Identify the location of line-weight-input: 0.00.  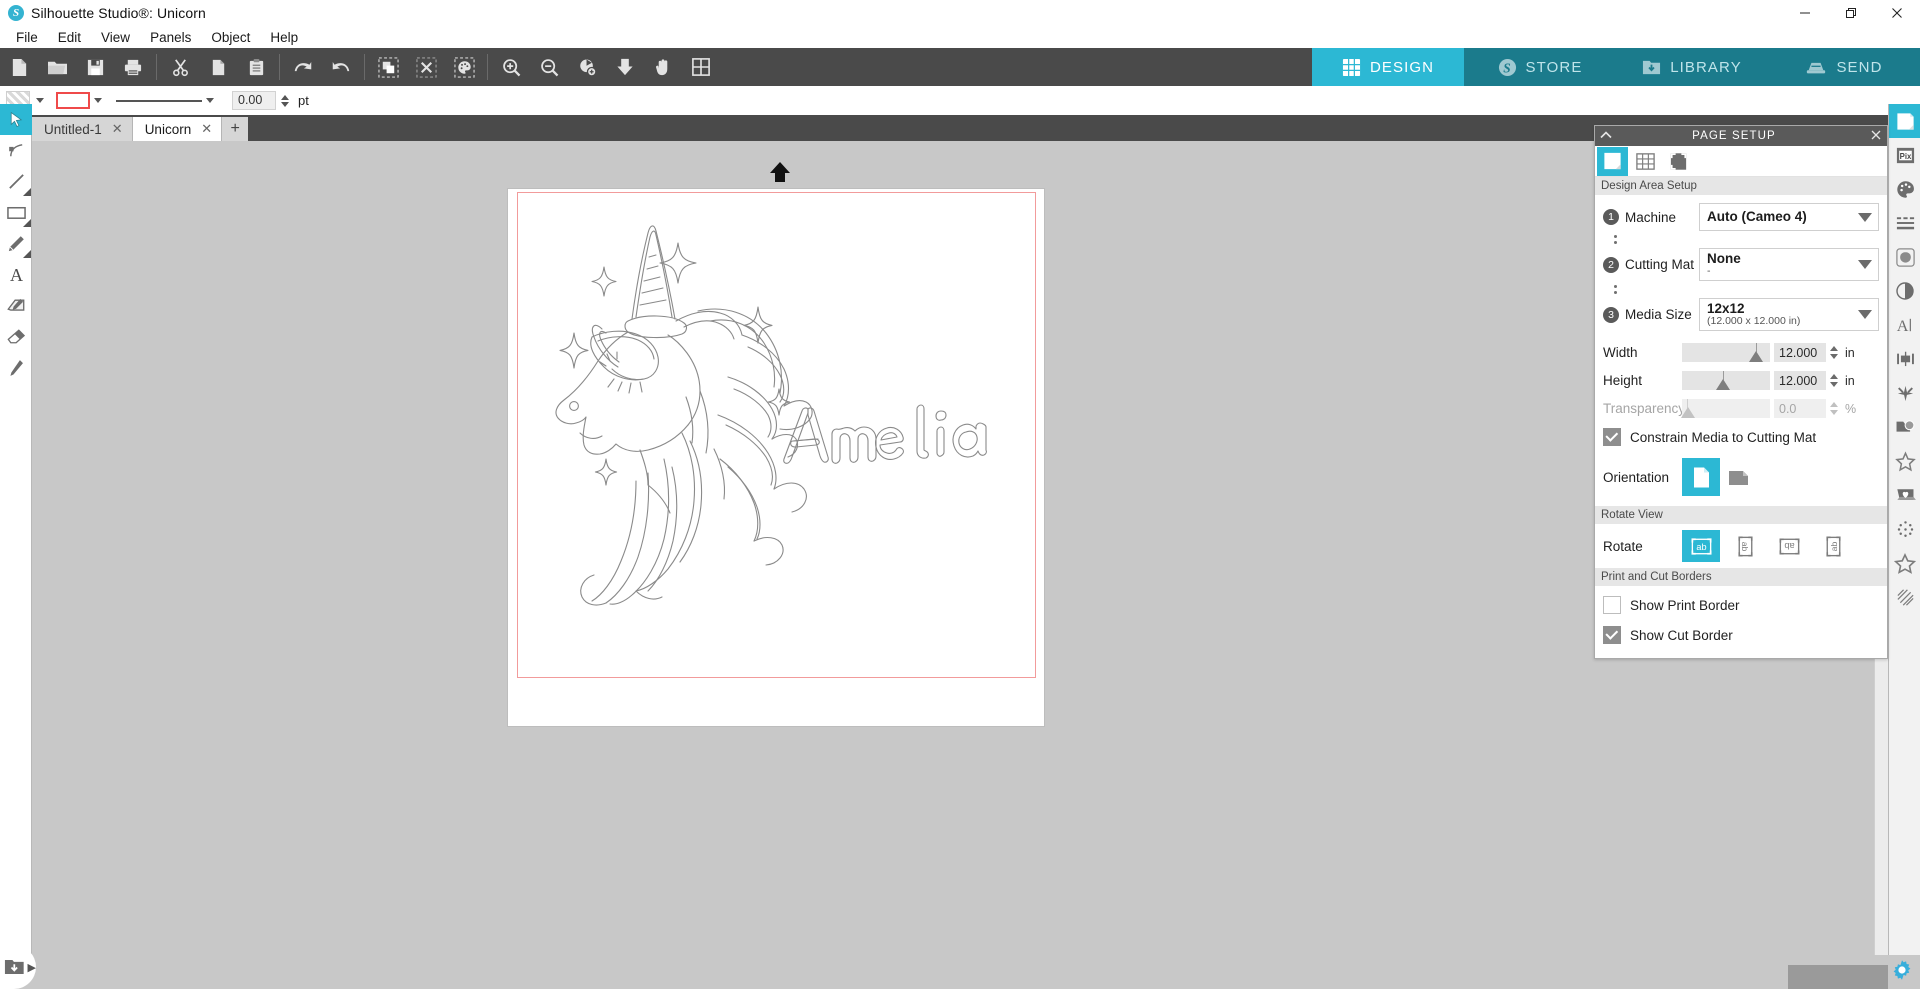
(254, 100).